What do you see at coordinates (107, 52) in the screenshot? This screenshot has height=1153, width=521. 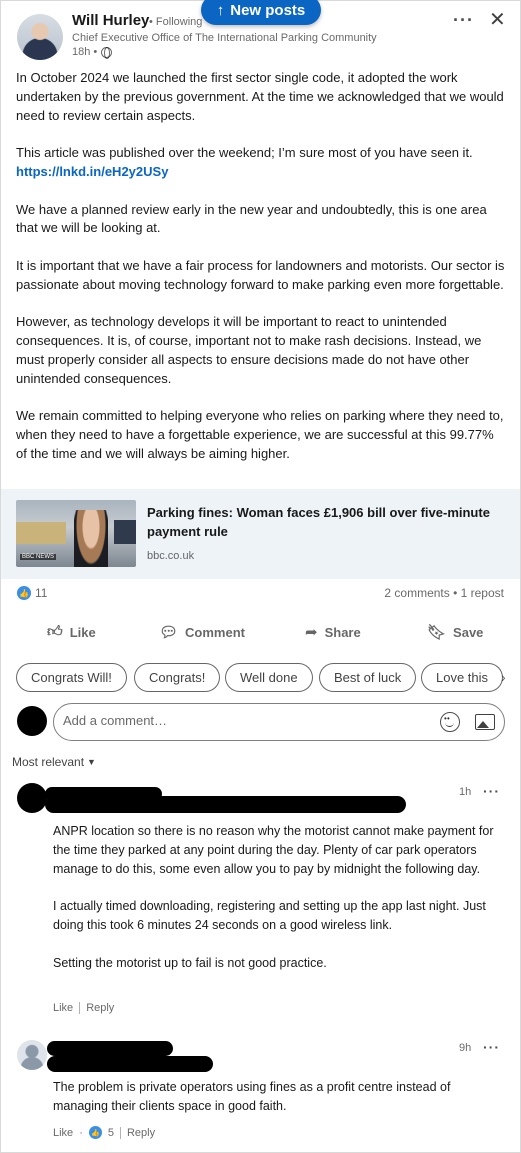 I see `globe-icon` at bounding box center [107, 52].